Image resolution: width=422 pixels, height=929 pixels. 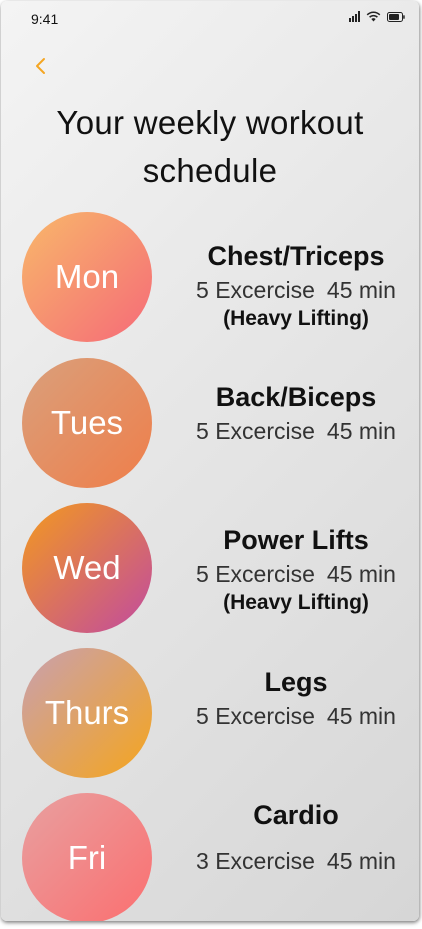 What do you see at coordinates (255, 861) in the screenshot?
I see `exercise-count: 3 Excercise` at bounding box center [255, 861].